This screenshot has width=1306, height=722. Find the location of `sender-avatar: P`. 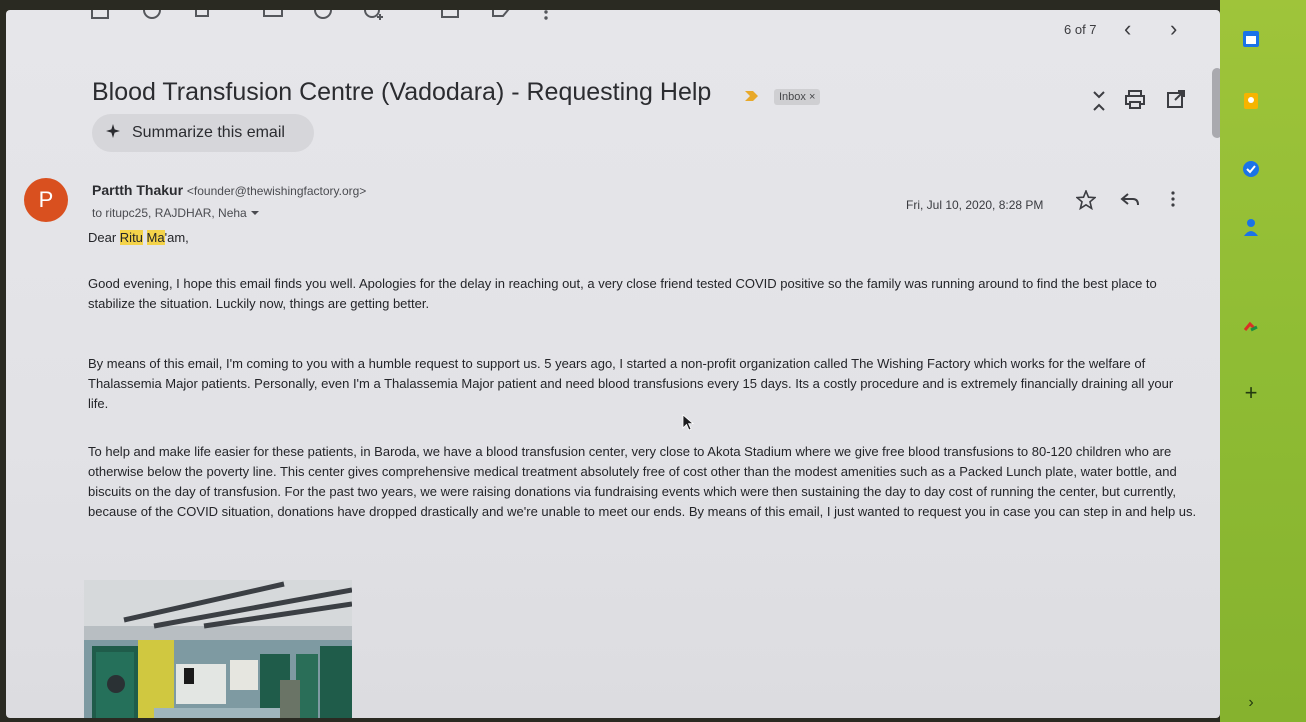

sender-avatar: P is located at coordinates (46, 200).